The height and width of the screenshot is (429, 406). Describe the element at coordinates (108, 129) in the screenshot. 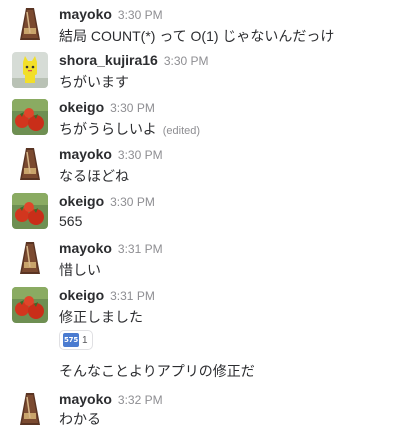

I see `message-body: ちがうらしいよ` at that location.